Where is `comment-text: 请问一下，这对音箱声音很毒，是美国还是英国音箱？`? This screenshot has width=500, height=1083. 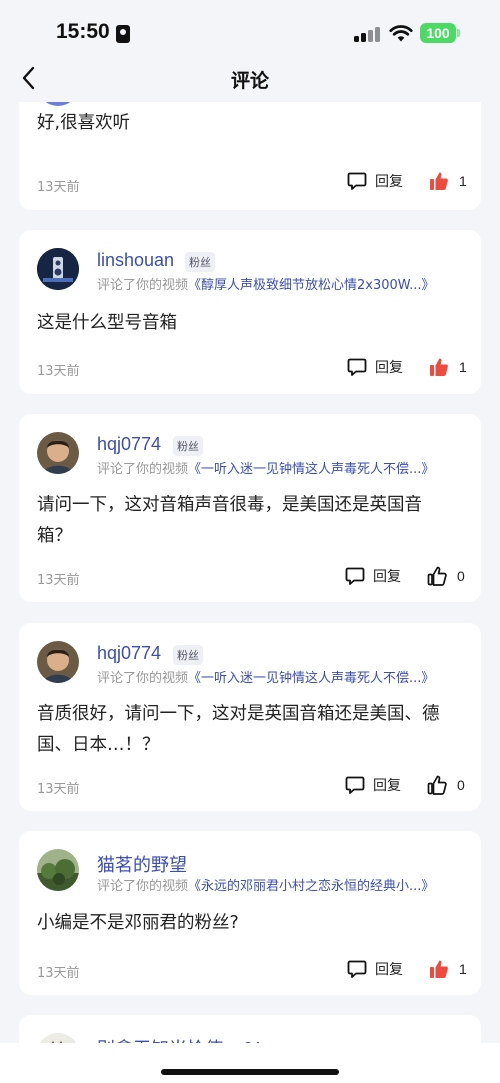 comment-text: 请问一下，这对音箱声音很毒，是美国还是英国音箱？ is located at coordinates (229, 520).